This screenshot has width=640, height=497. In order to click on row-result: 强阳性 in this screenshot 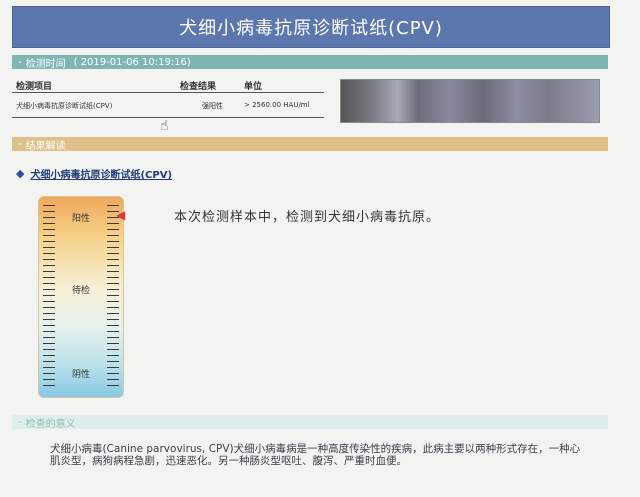, I will do `click(212, 106)`.